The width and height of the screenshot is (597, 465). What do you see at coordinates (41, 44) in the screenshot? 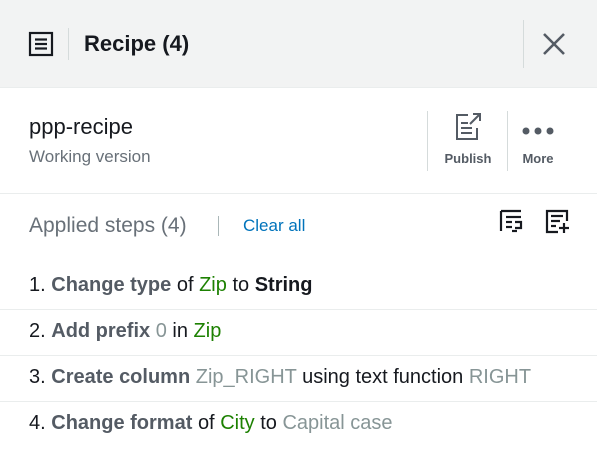
I see `recipe-list-icon` at bounding box center [41, 44].